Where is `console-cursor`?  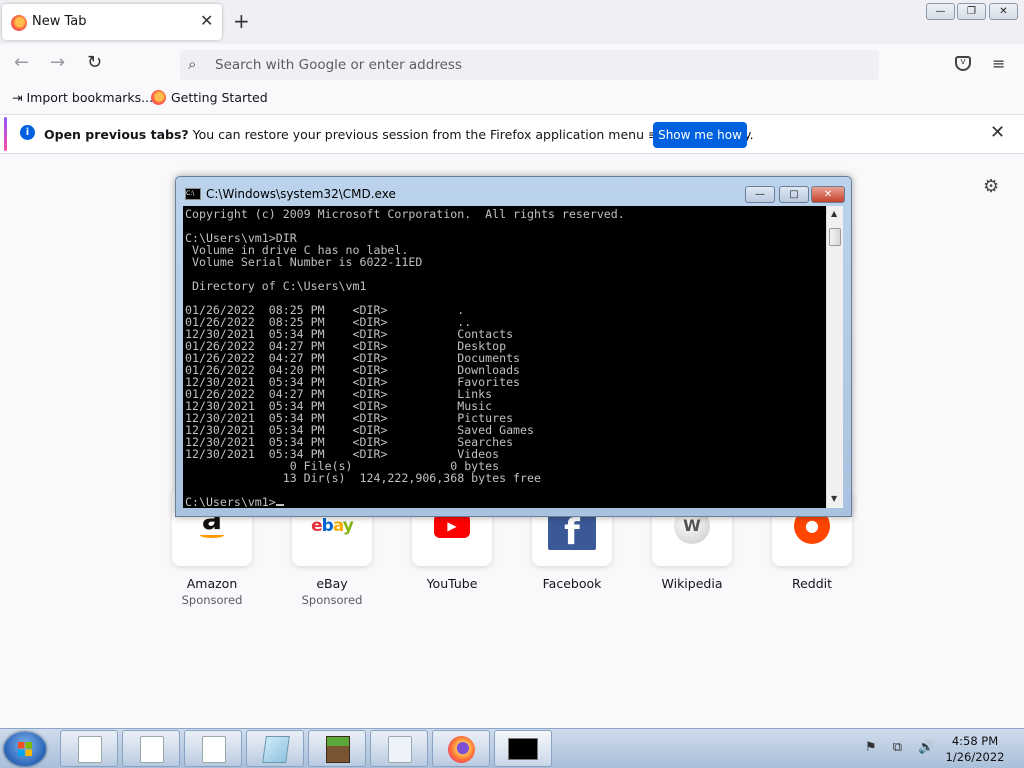
console-cursor is located at coordinates (279, 505).